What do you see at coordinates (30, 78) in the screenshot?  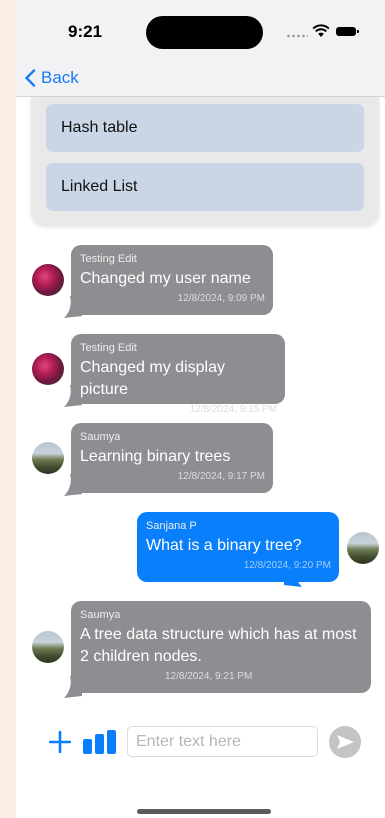 I see `chevron-left-icon` at bounding box center [30, 78].